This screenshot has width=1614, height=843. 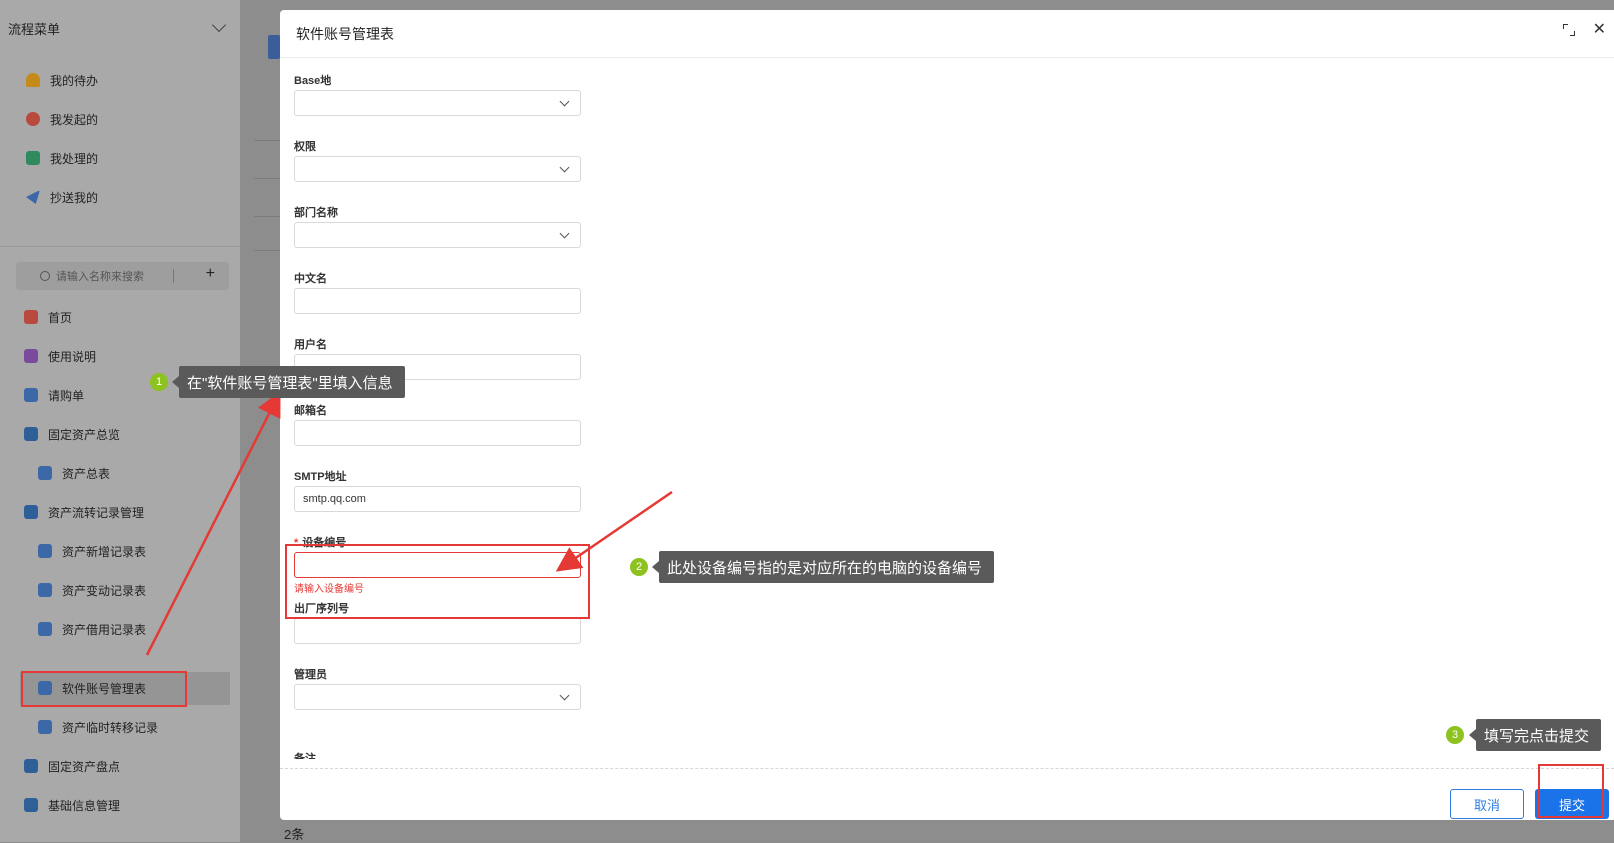 I want to click on step-badge-3: 3, so click(x=1455, y=735).